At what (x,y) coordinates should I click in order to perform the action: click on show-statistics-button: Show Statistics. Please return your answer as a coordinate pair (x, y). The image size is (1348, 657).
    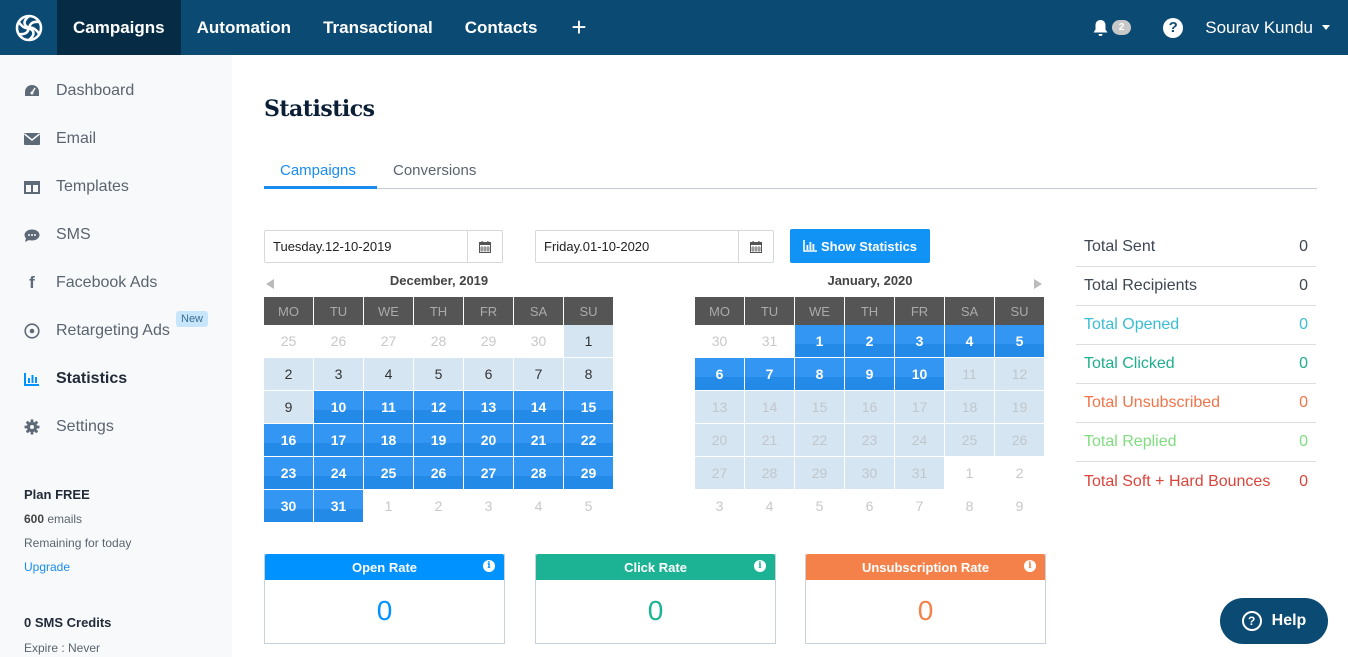
    Looking at the image, I should click on (860, 246).